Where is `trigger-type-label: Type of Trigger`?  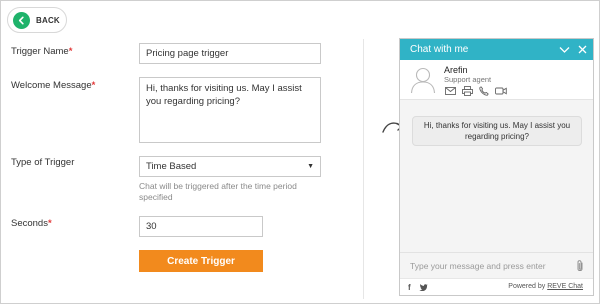 trigger-type-label: Type of Trigger is located at coordinates (43, 162).